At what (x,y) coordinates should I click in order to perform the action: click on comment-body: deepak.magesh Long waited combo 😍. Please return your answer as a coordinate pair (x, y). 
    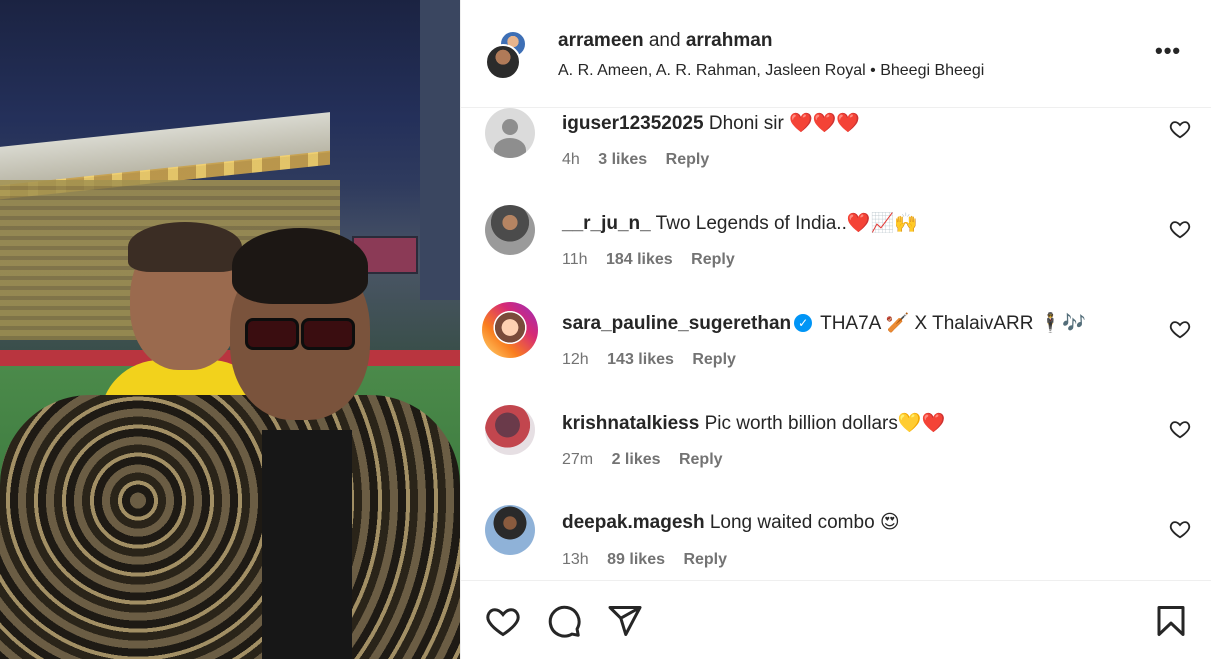
    Looking at the image, I should click on (731, 522).